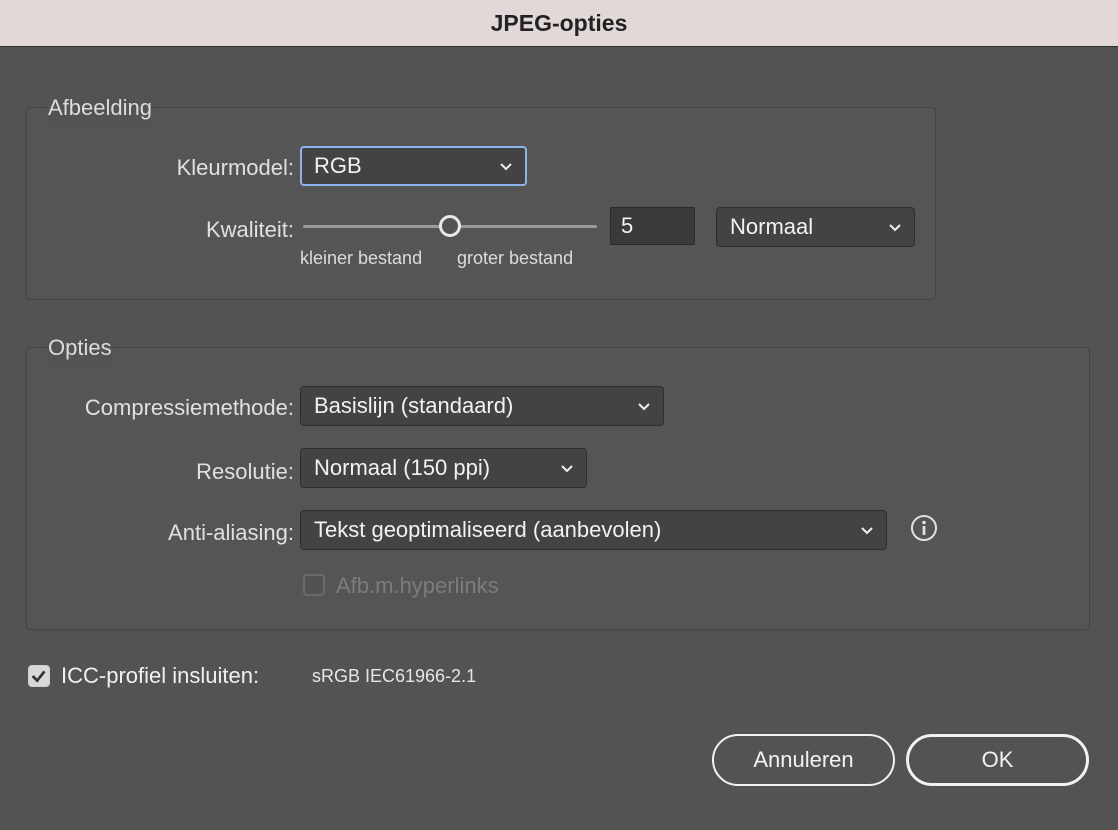 The height and width of the screenshot is (830, 1118). Describe the element at coordinates (160, 675) in the screenshot. I see `icc-profile-label: ICC-profiel insluiten:` at that location.